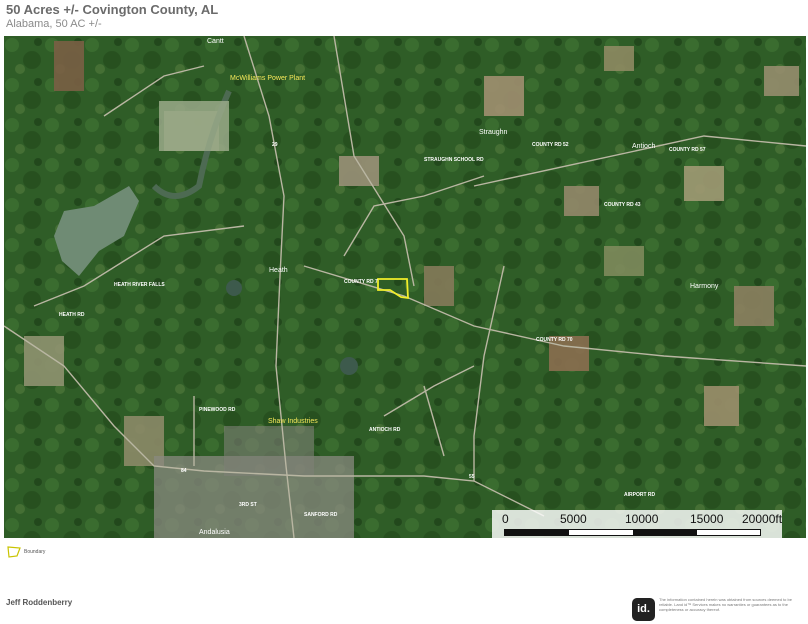 This screenshot has height=624, width=808. What do you see at coordinates (39, 602) in the screenshot?
I see `agent-name: Jeff Roddenberry` at bounding box center [39, 602].